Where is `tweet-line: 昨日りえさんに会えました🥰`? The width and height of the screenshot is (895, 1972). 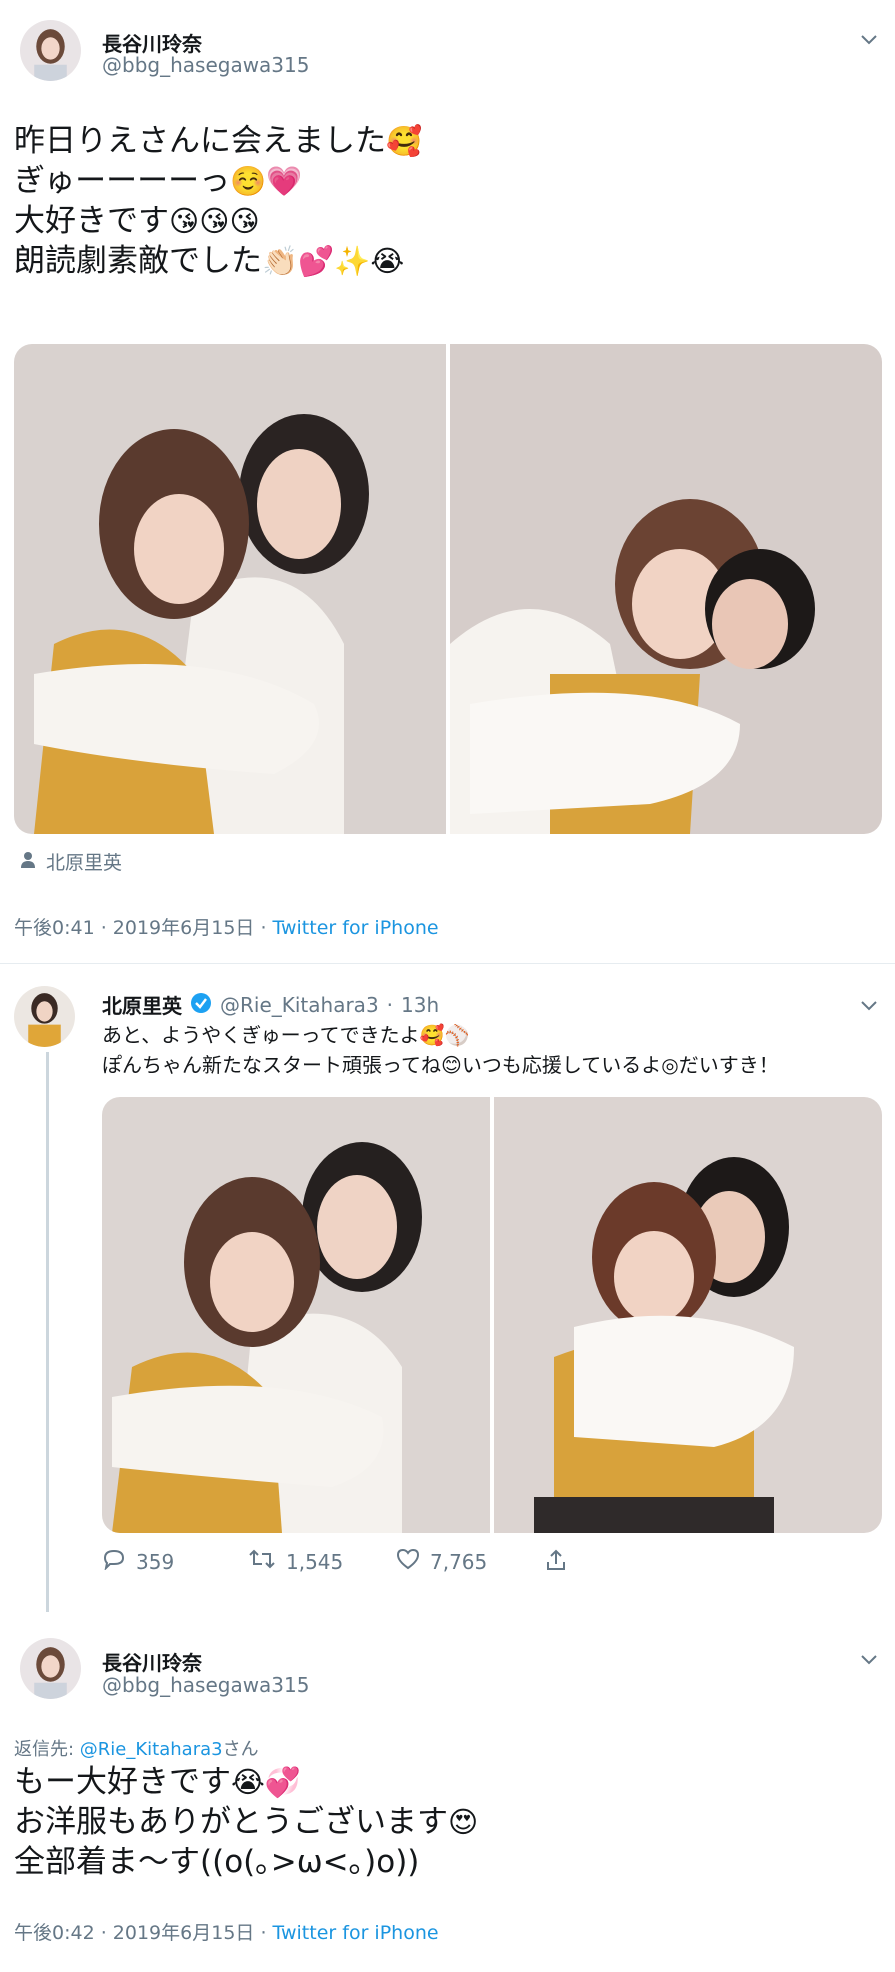
tweet-line: 昨日りえさんに会えました🥰 is located at coordinates (218, 141).